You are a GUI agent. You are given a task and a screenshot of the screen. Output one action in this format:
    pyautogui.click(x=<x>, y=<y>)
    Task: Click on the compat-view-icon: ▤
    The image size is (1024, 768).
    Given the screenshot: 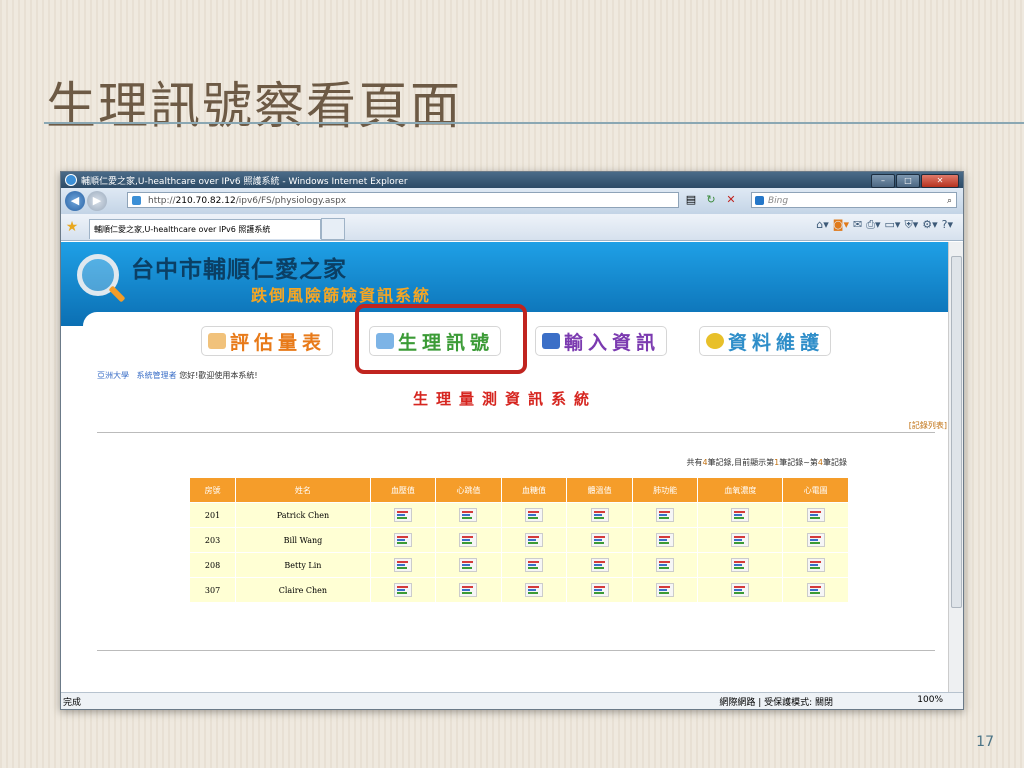 What is the action you would take?
    pyautogui.click(x=691, y=200)
    